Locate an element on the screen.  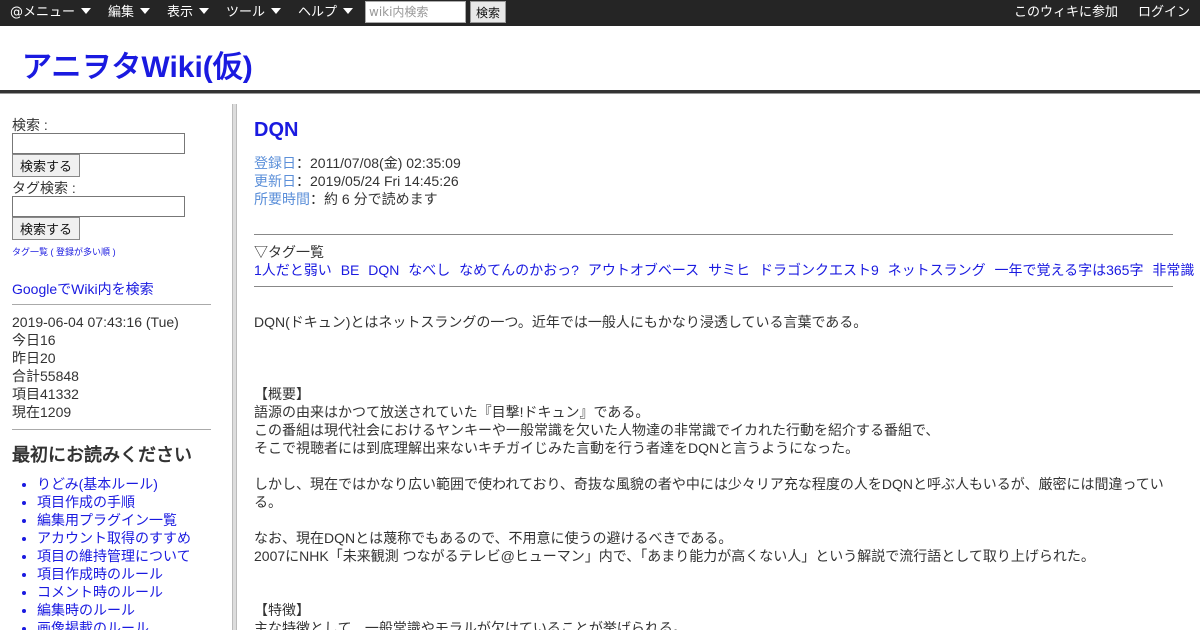
registered-value: ：2011/07/08(金) 02:35:09 is located at coordinates (378, 163).